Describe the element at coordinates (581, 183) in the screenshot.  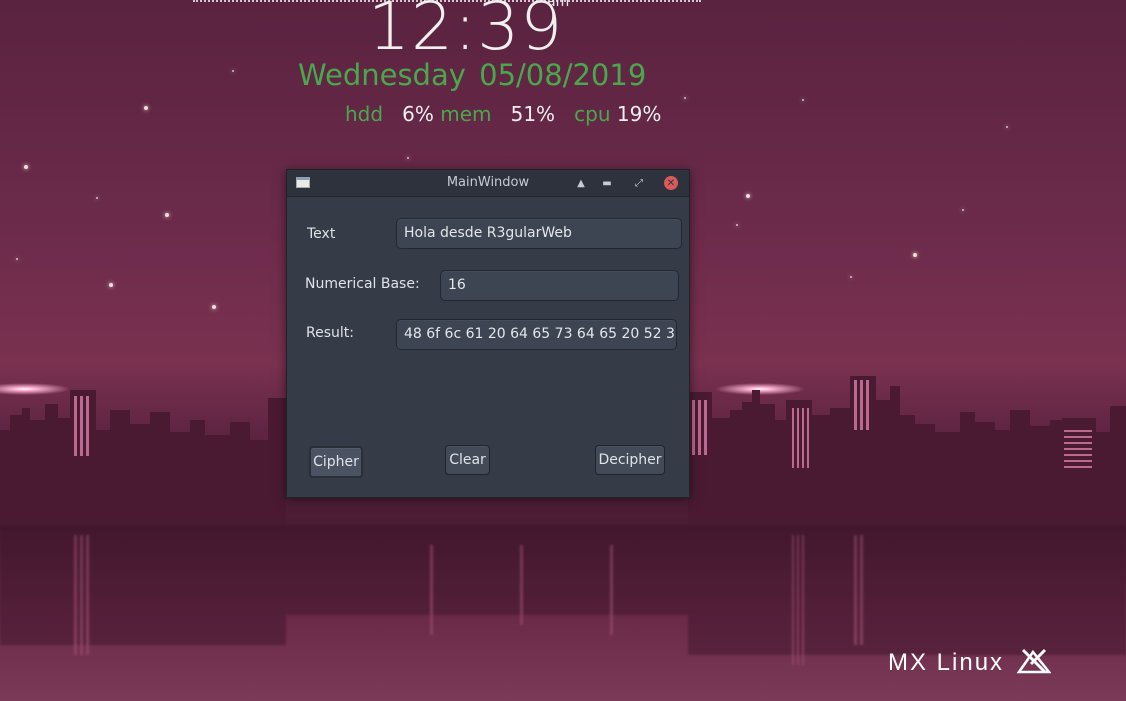
I see `shade-icon: ▲` at that location.